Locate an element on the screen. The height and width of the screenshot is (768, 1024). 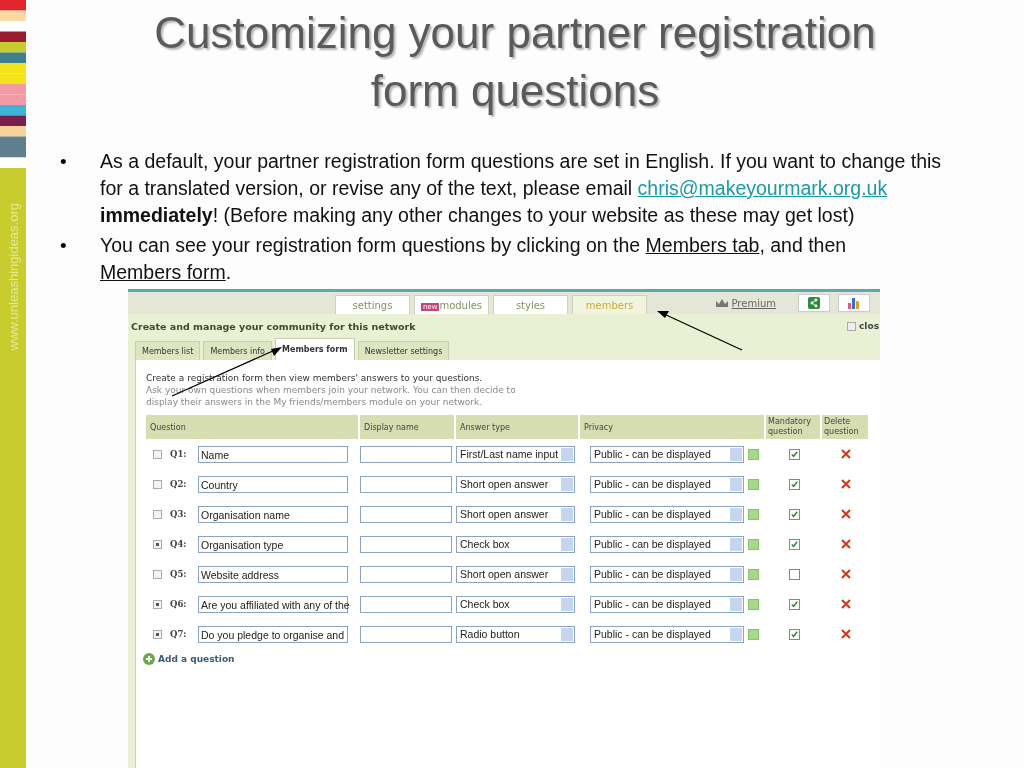
intro-hint: Ask your own questions when members join your network. You can then decide to display their answers in the My friends/members module on your network. is located at coordinates (331, 396).